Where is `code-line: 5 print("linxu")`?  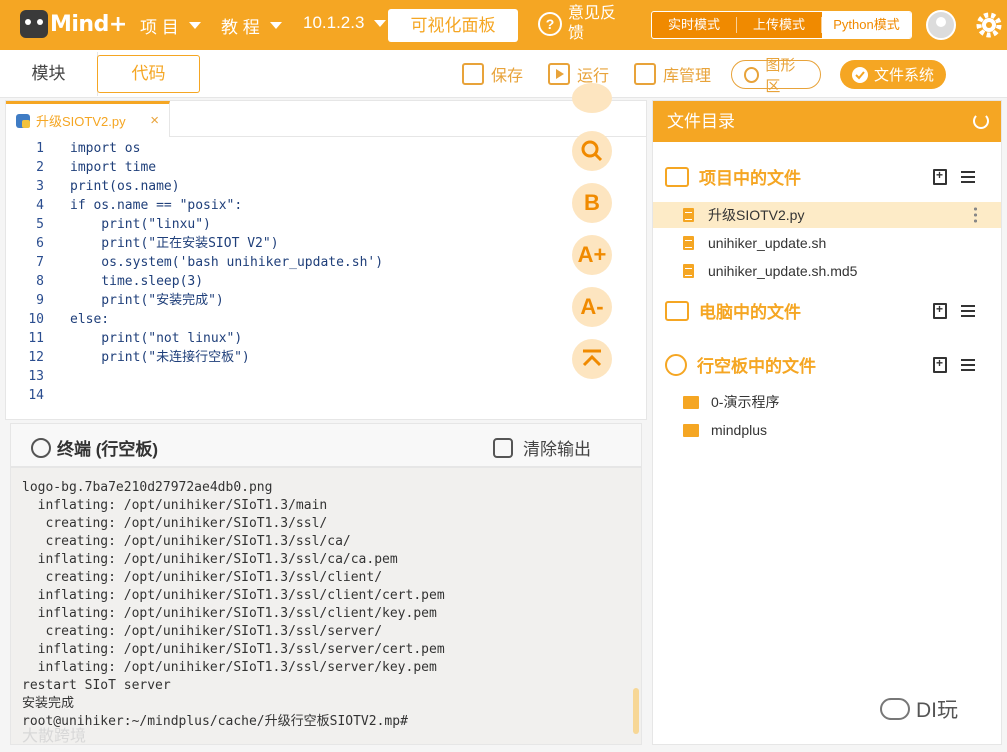
code-line: 5 print("linxu") is located at coordinates (286, 224).